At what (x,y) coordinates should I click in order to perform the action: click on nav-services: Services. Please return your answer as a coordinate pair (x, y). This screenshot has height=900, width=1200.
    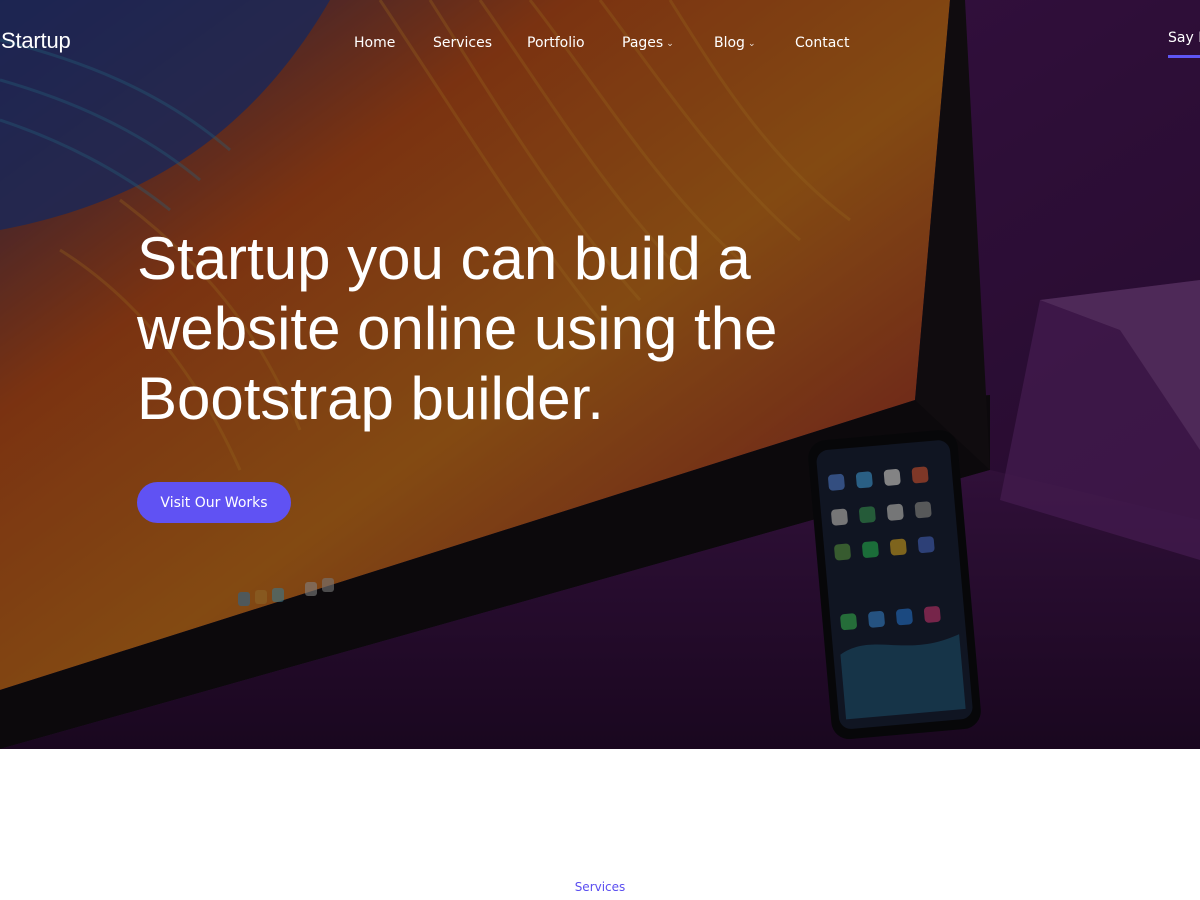
    Looking at the image, I should click on (462, 43).